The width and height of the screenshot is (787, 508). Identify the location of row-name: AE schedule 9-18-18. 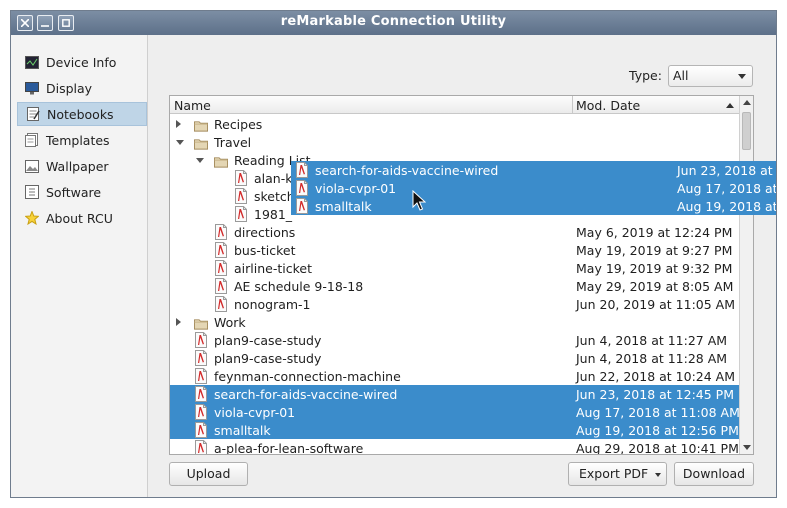
(299, 286).